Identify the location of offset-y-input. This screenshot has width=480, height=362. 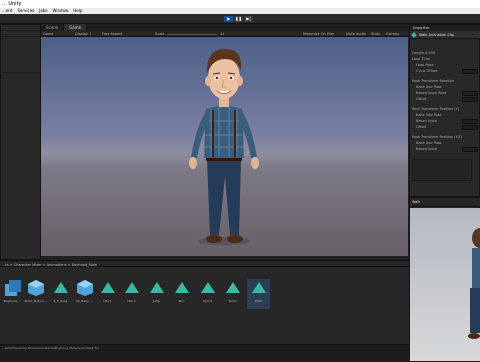
(470, 127).